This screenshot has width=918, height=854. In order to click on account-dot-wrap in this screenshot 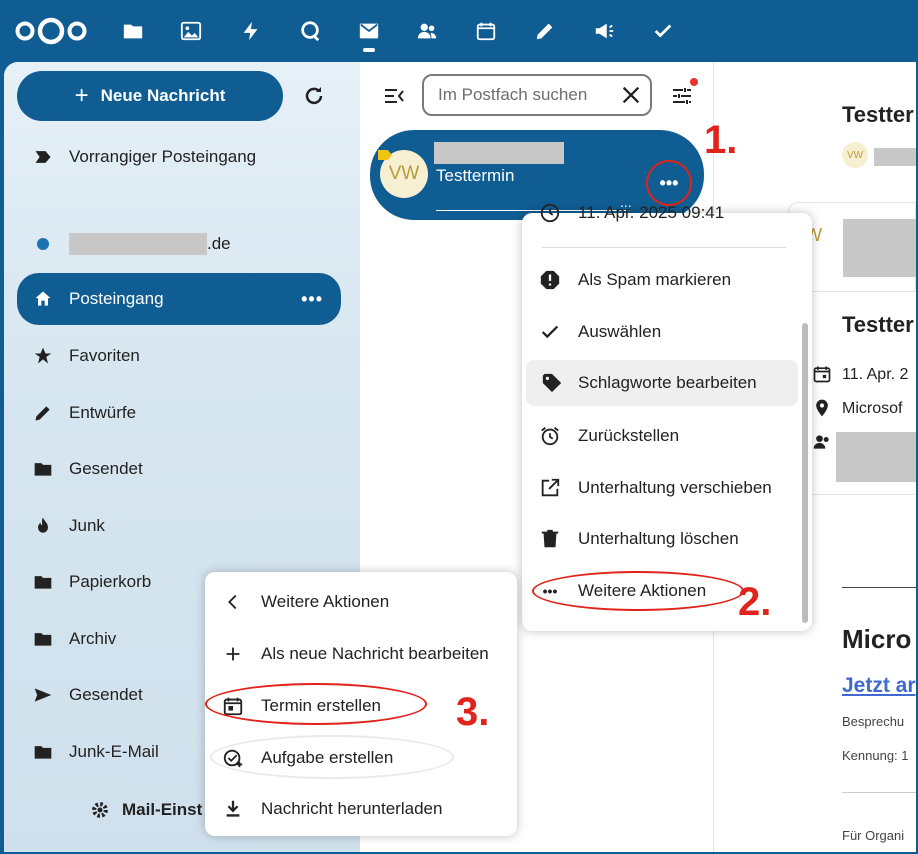, I will do `click(43, 244)`.